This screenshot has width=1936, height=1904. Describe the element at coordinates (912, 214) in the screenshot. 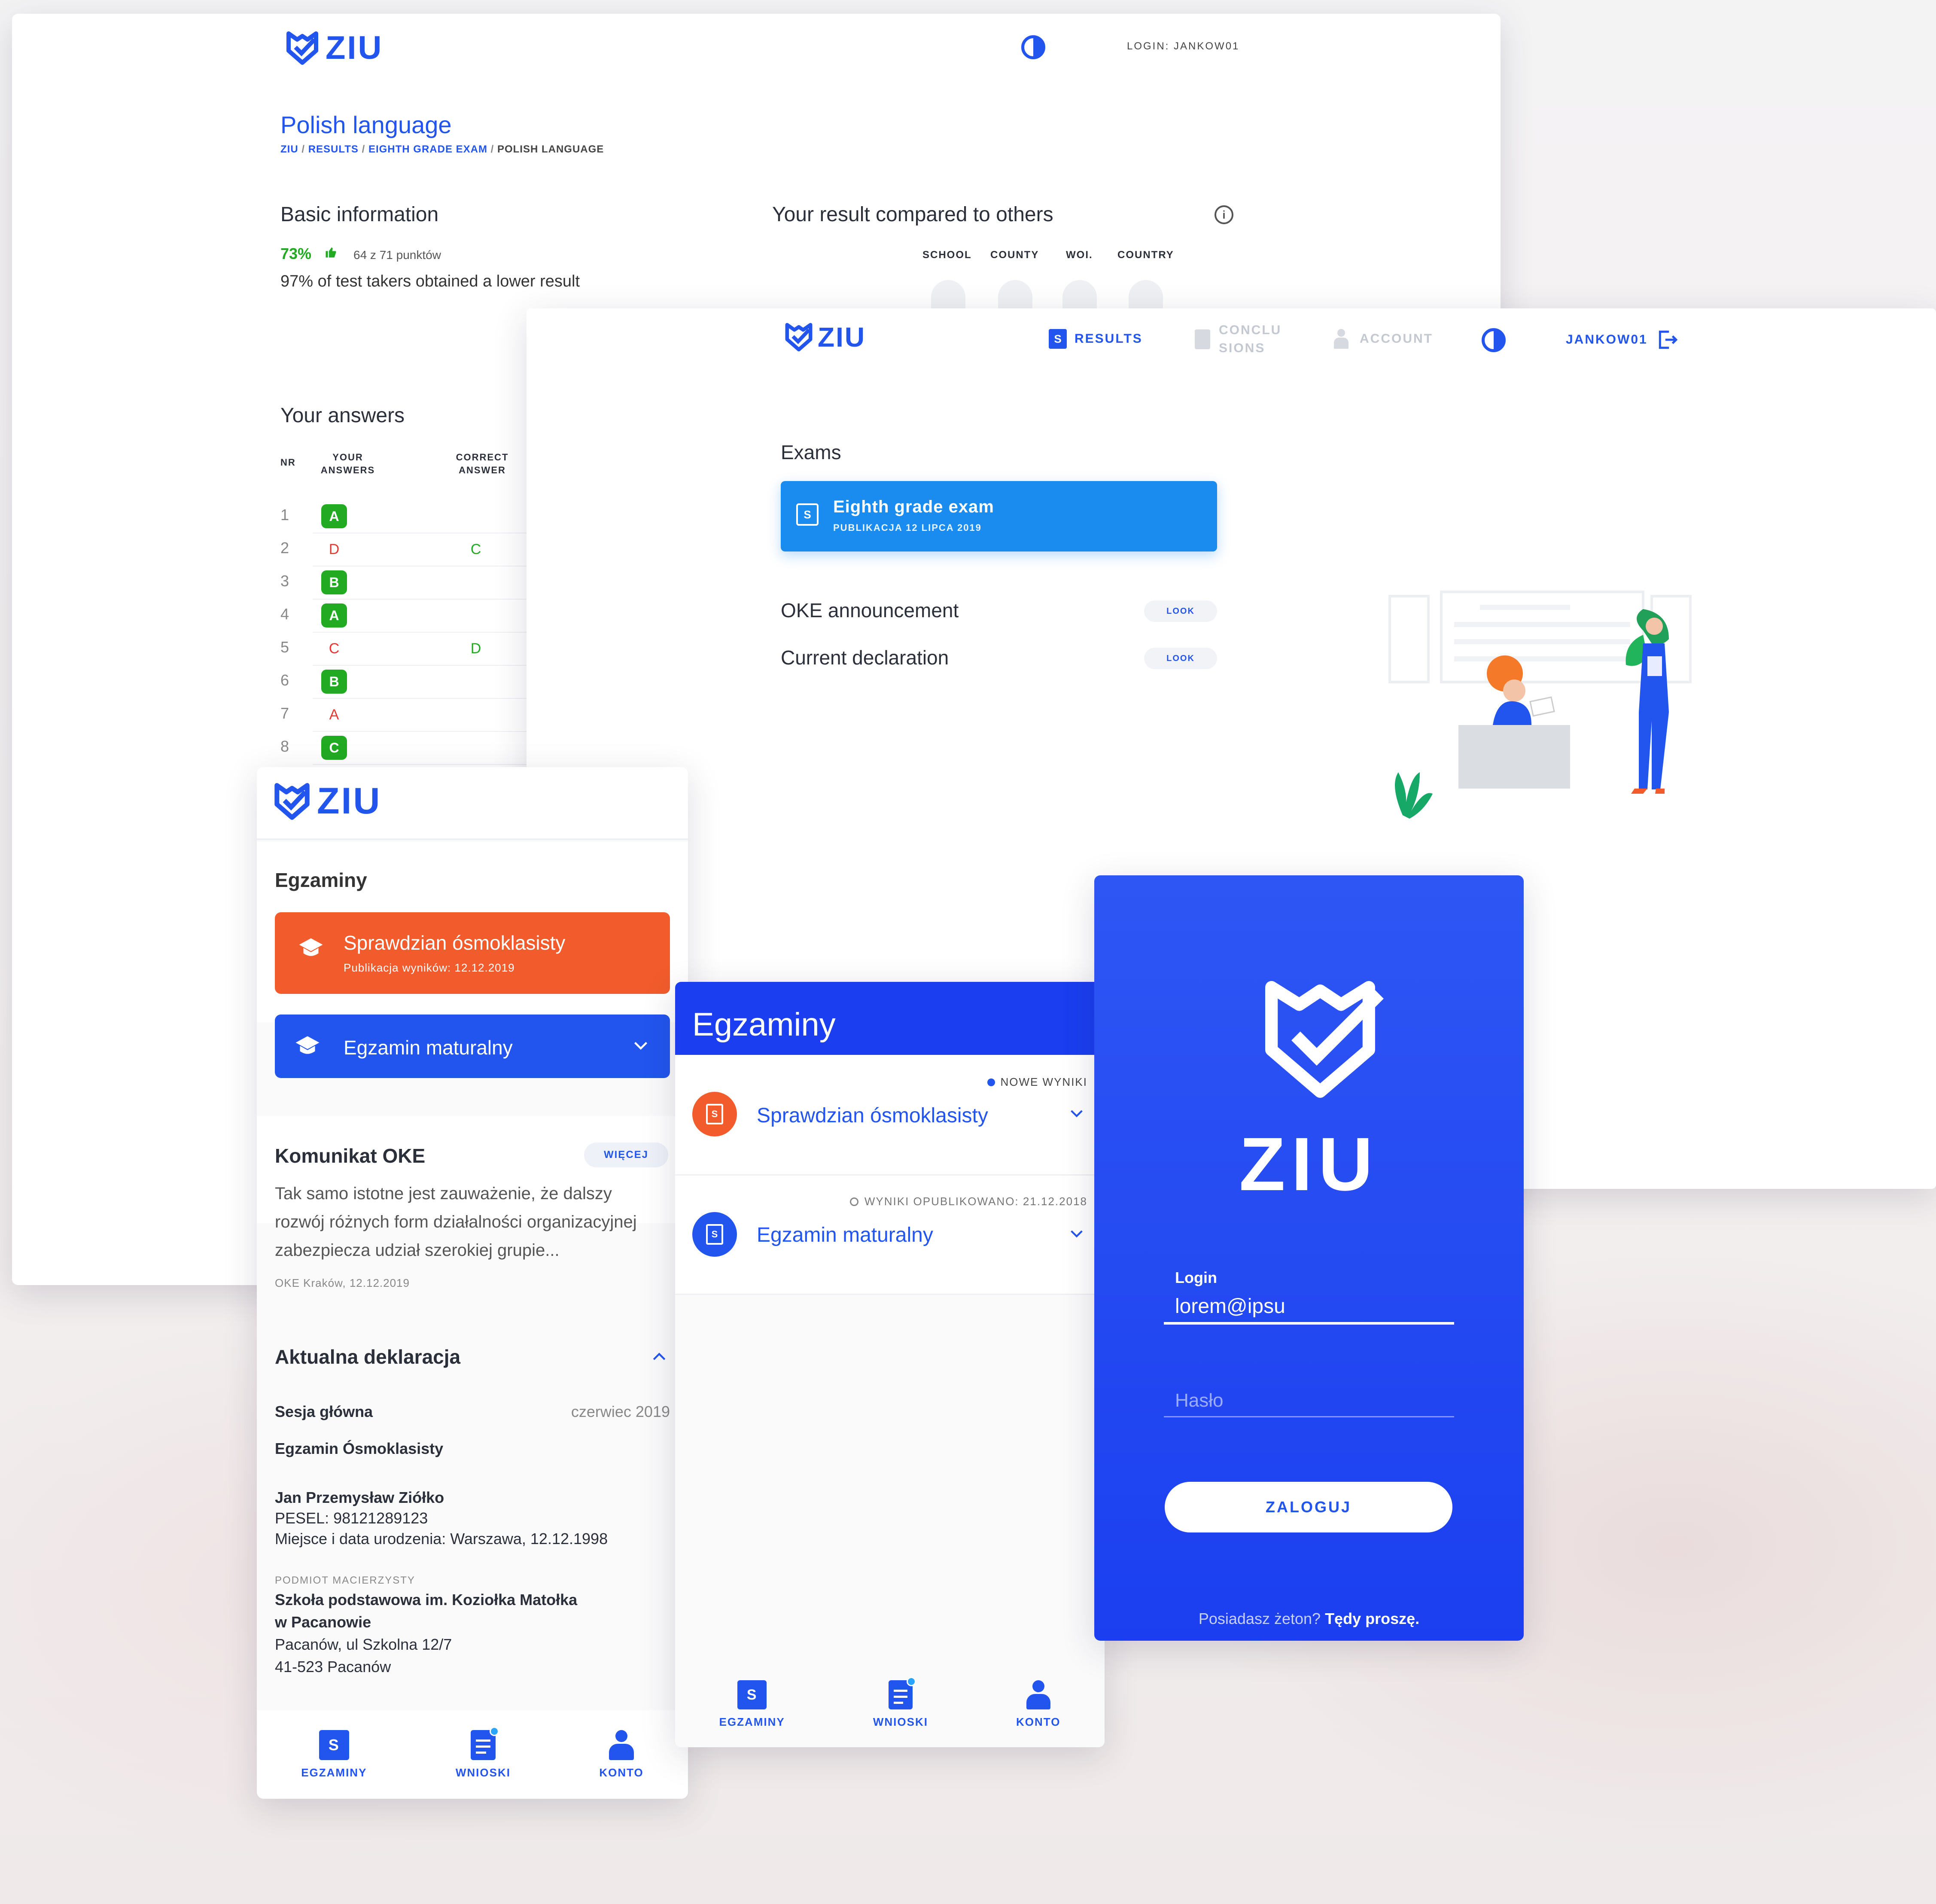

I see `compare-title: Your result compared to others` at that location.